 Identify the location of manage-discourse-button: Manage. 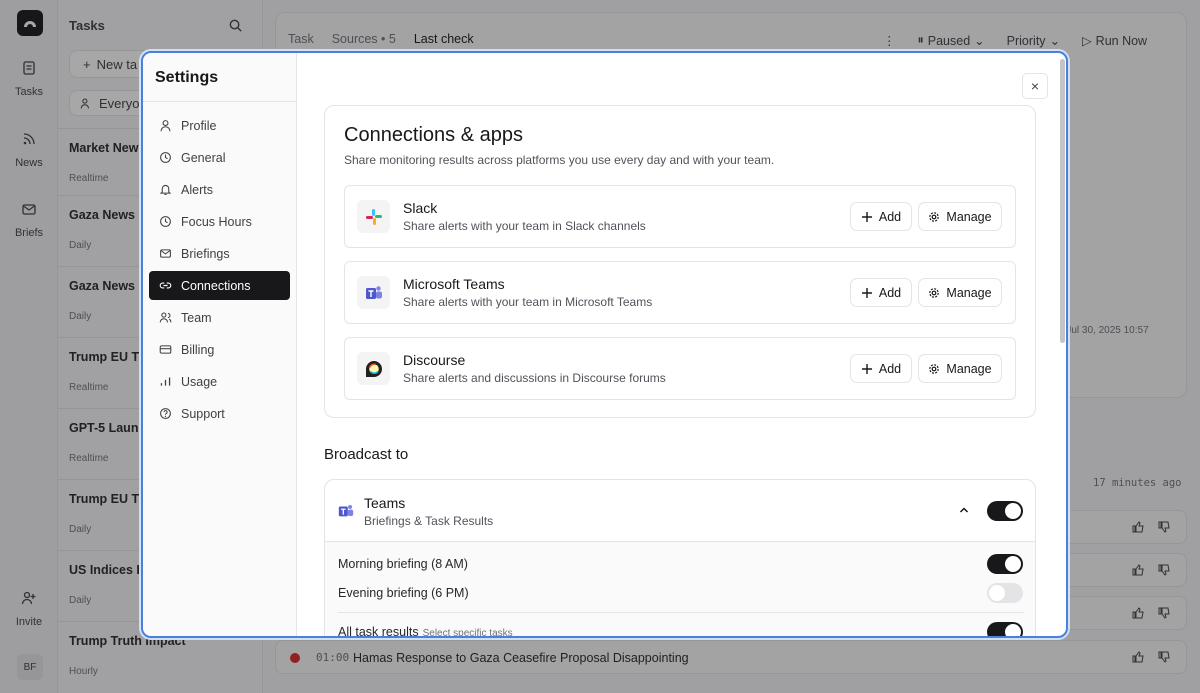
(960, 368).